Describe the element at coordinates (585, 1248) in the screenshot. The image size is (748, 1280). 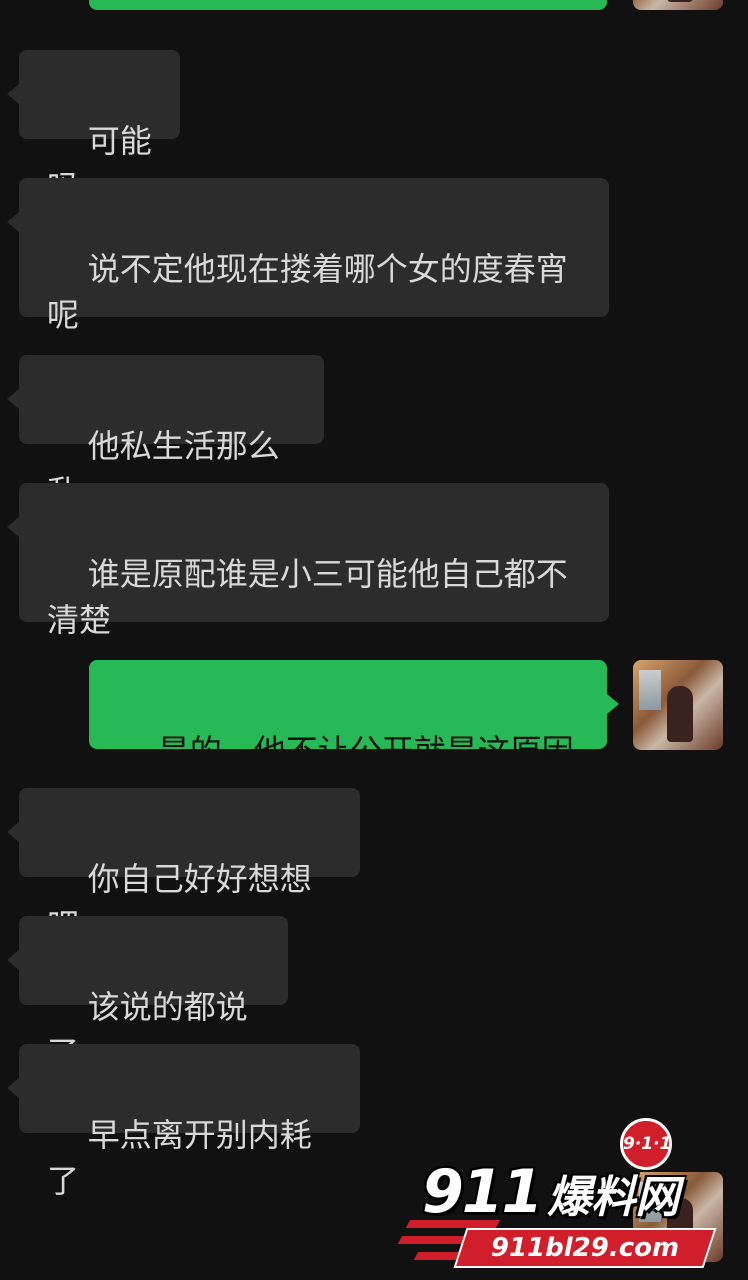
I see `watermark-url: 911bl29.com` at that location.